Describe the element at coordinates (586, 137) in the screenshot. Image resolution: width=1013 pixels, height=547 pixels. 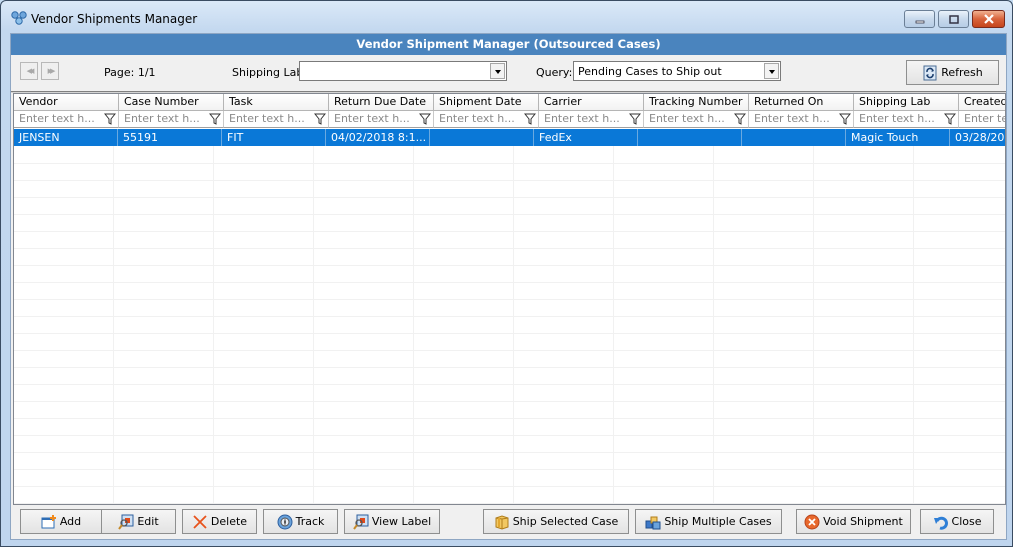
I see `cell-carrier: FedEx` at that location.